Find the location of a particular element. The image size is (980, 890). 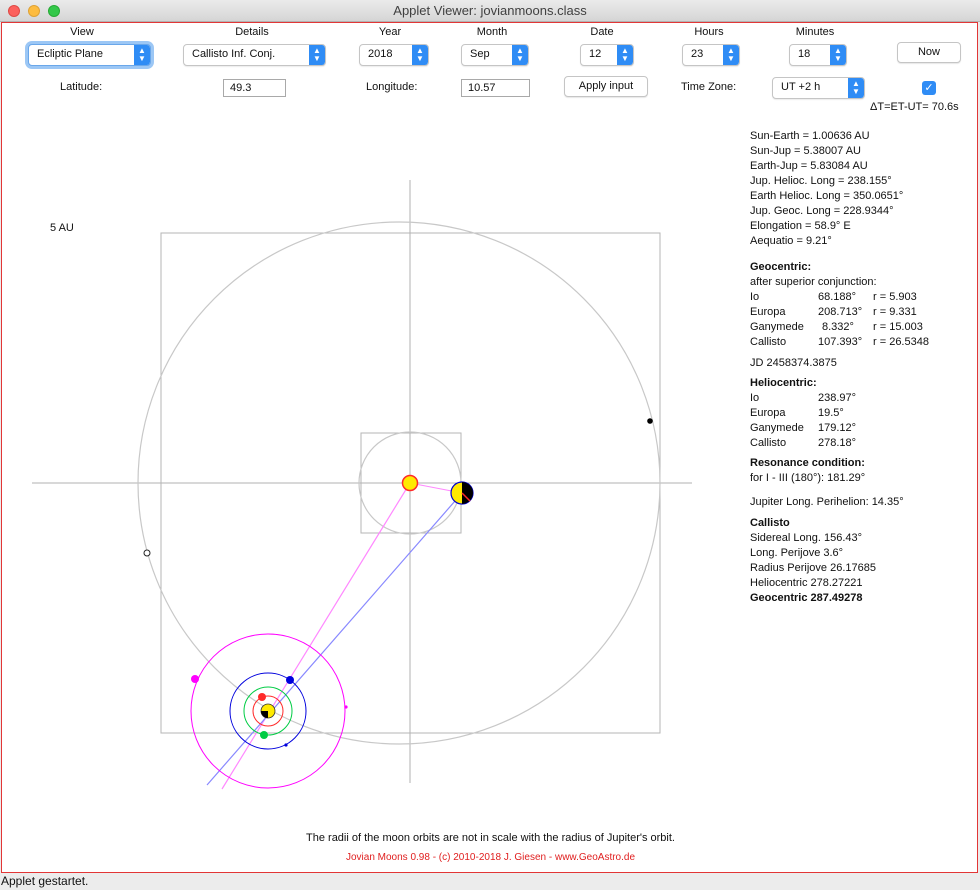

ganymede-moon-small is located at coordinates (286, 745).